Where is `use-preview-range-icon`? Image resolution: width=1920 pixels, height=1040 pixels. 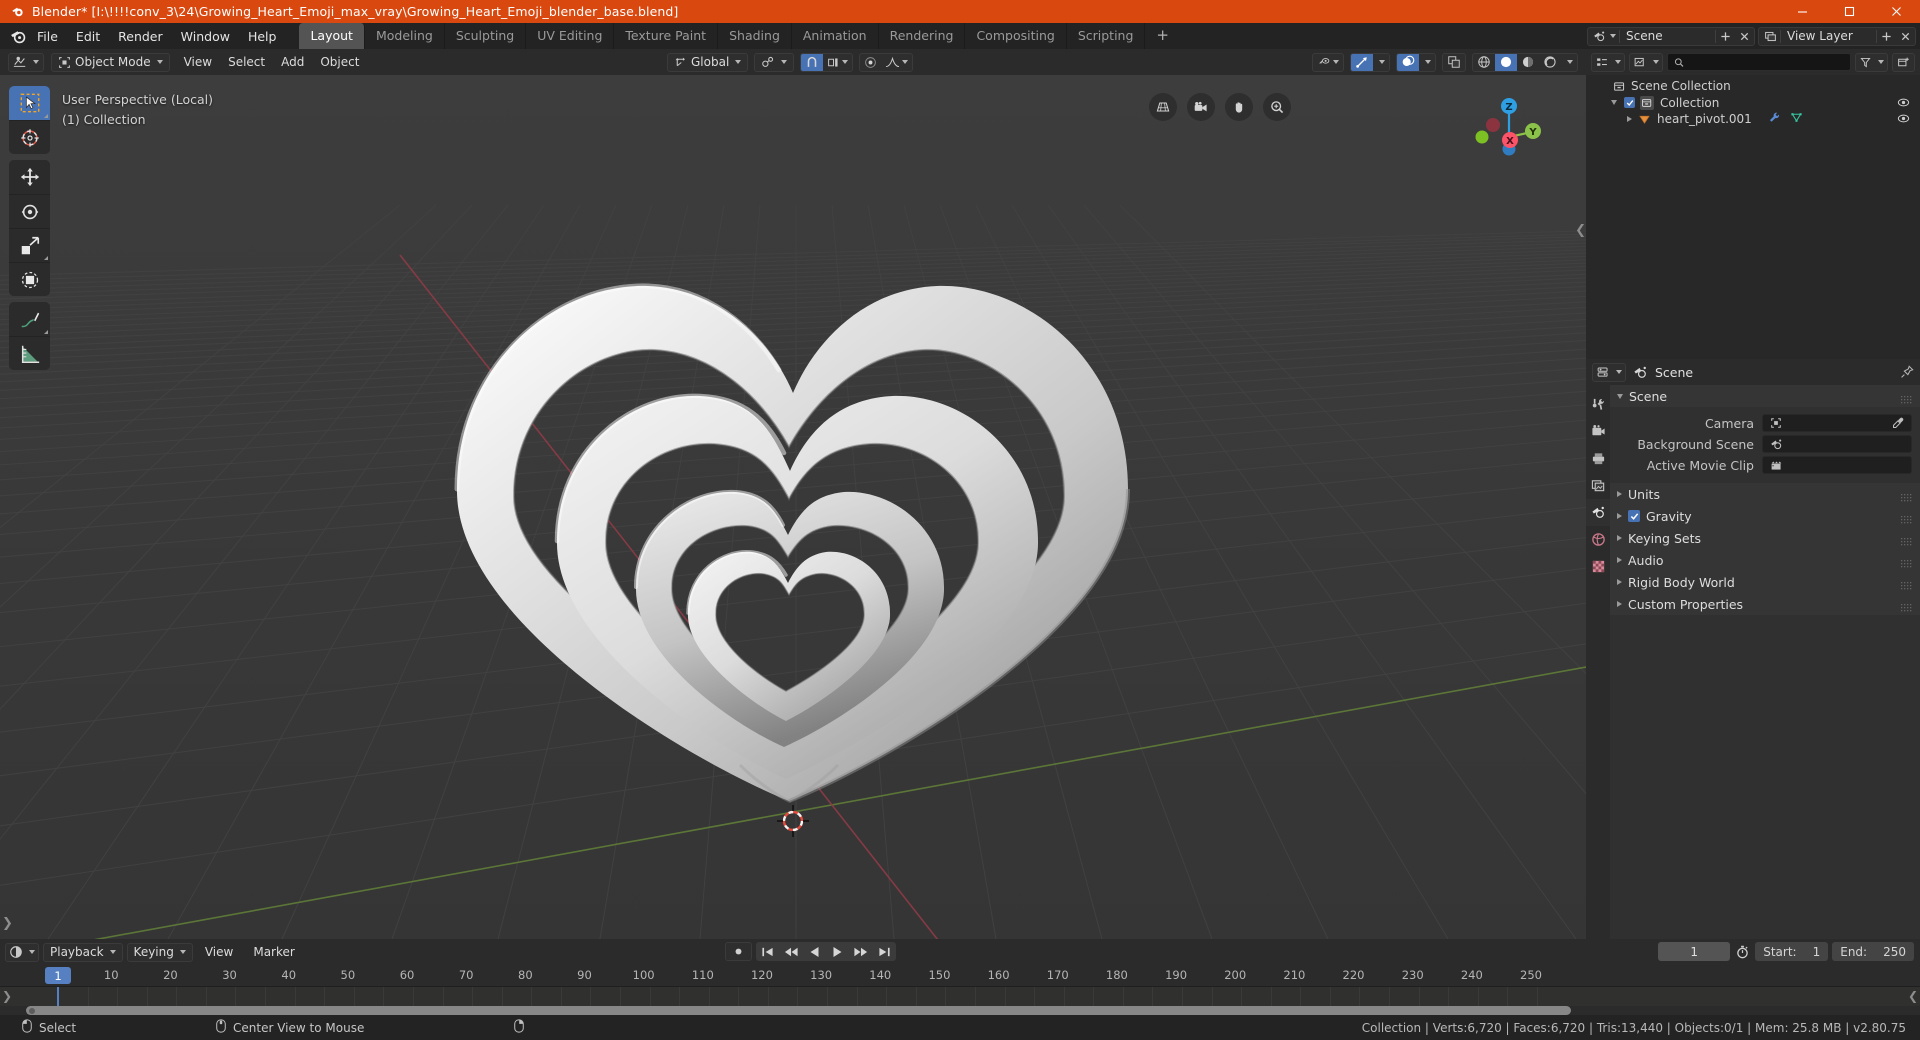
use-preview-range-icon is located at coordinates (1742, 952).